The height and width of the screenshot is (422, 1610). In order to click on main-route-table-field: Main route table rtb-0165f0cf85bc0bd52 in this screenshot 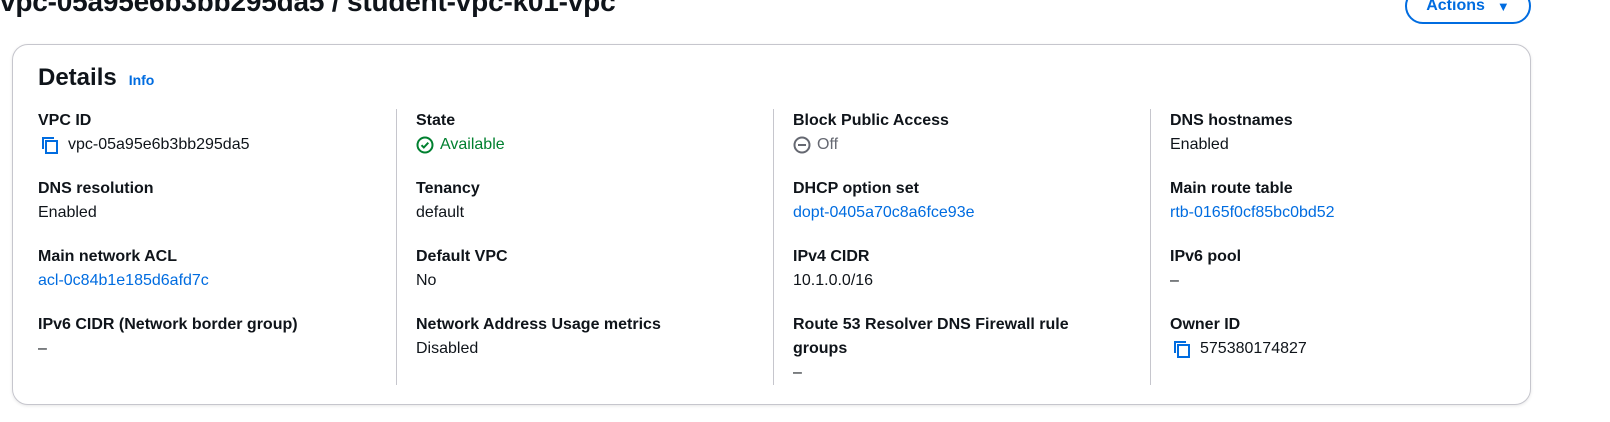, I will do `click(1349, 201)`.